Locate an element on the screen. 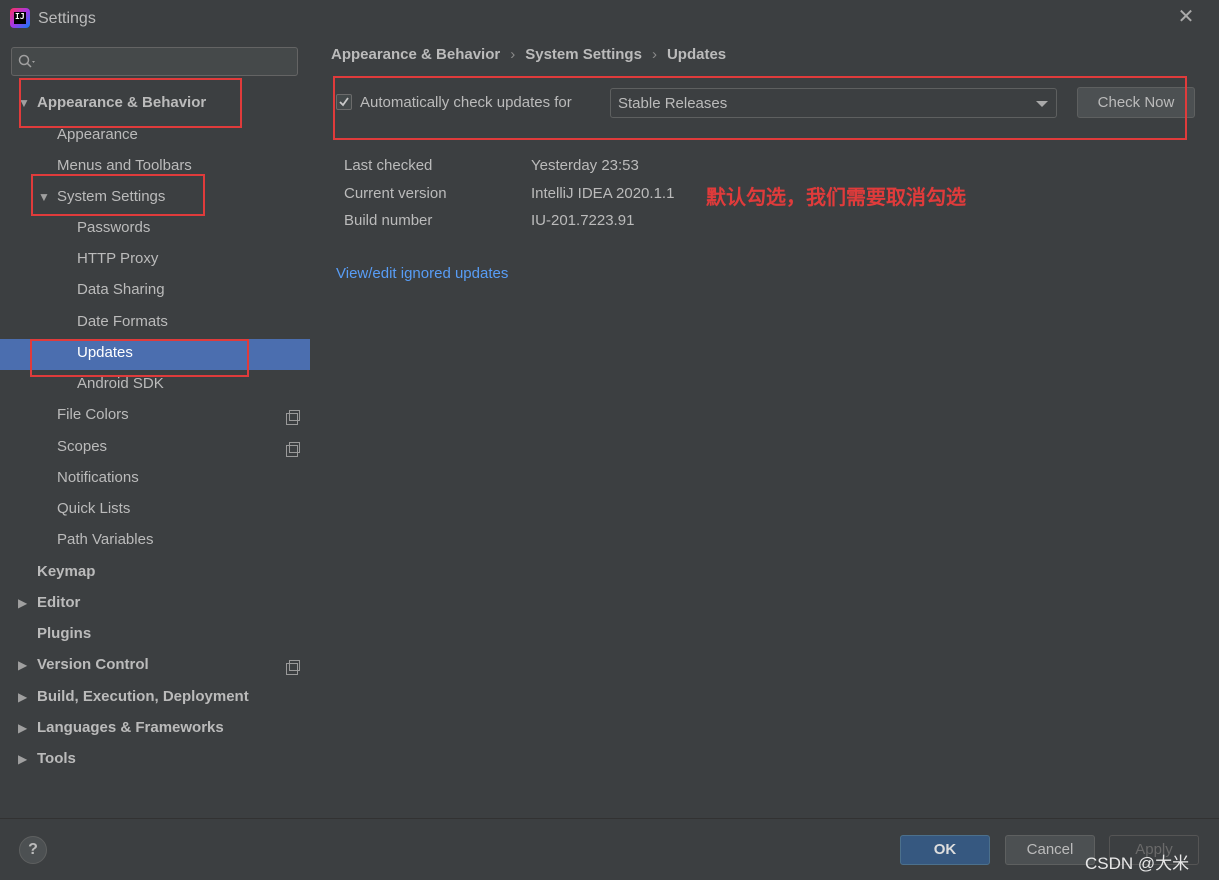  tree-item-keymap: Keymap is located at coordinates (66, 572).